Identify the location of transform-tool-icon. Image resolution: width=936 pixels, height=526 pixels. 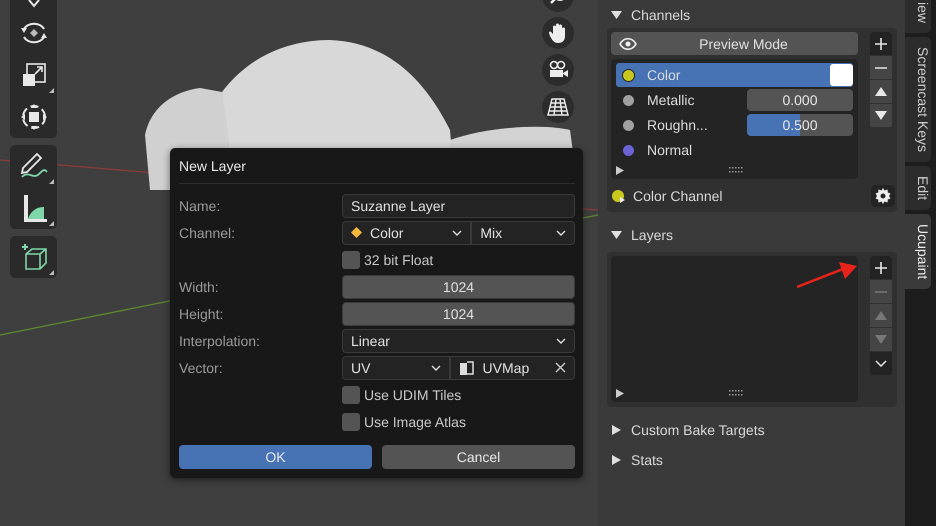
(34, 117).